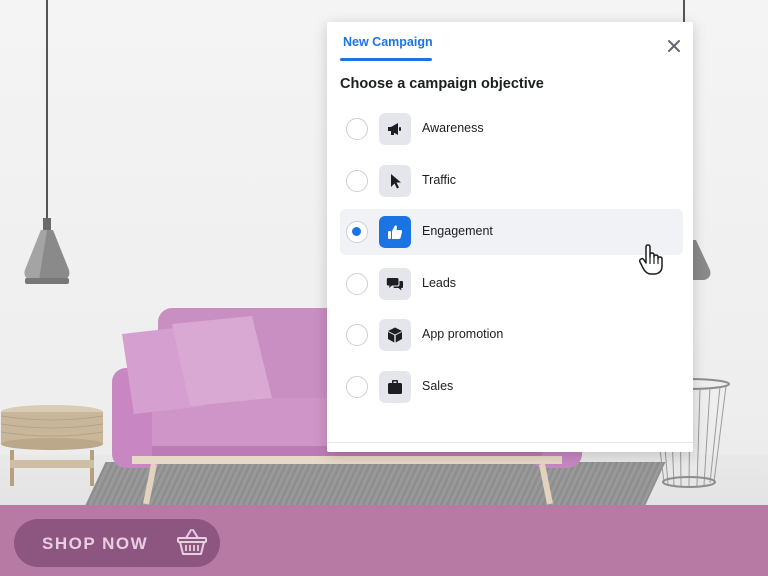  I want to click on objective-option-sales: Sales, so click(511, 387).